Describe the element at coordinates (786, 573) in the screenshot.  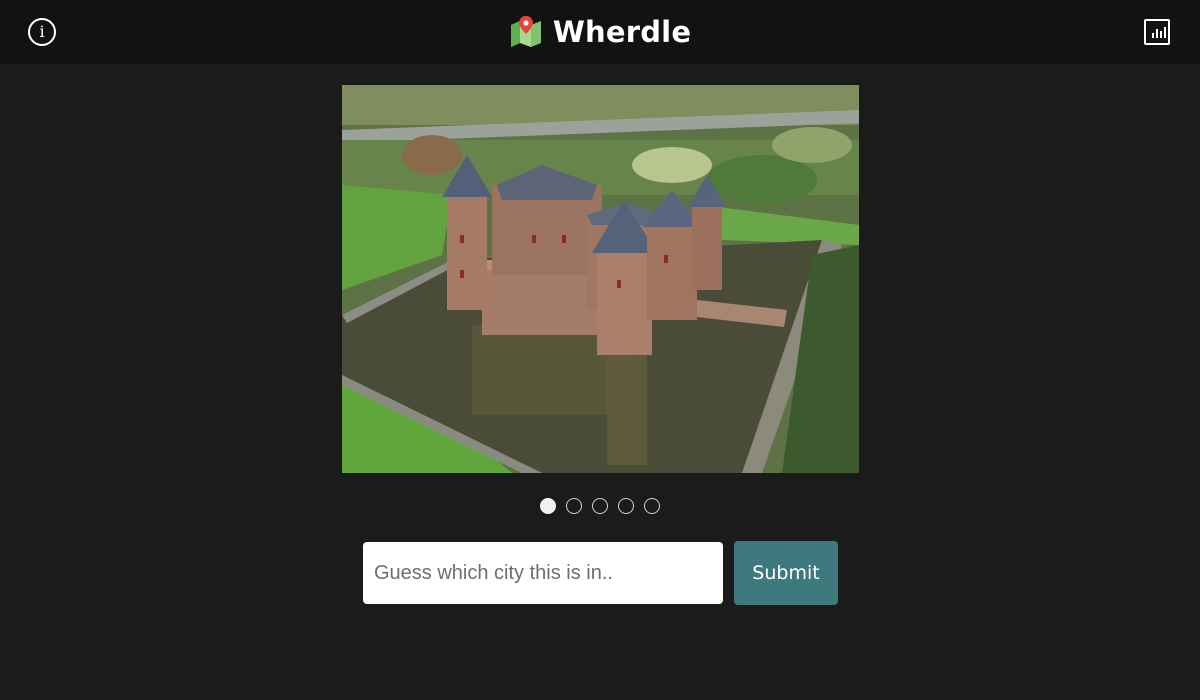
I see `submit-button: Submit` at that location.